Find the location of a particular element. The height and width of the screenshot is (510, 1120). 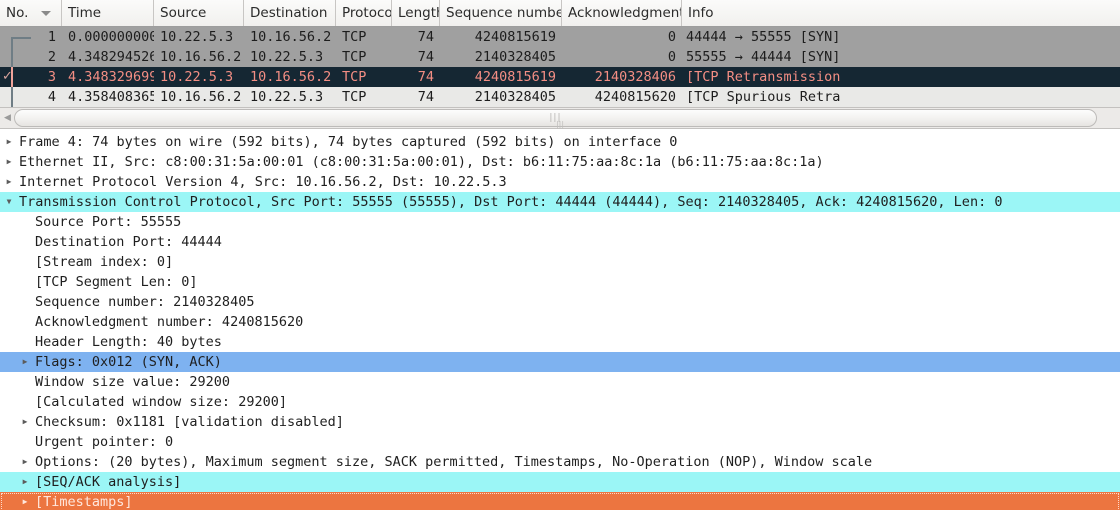

detail-row-acknowledgment-number-4240815620: Acknowledgment number: 4240815620 is located at coordinates (560, 322).